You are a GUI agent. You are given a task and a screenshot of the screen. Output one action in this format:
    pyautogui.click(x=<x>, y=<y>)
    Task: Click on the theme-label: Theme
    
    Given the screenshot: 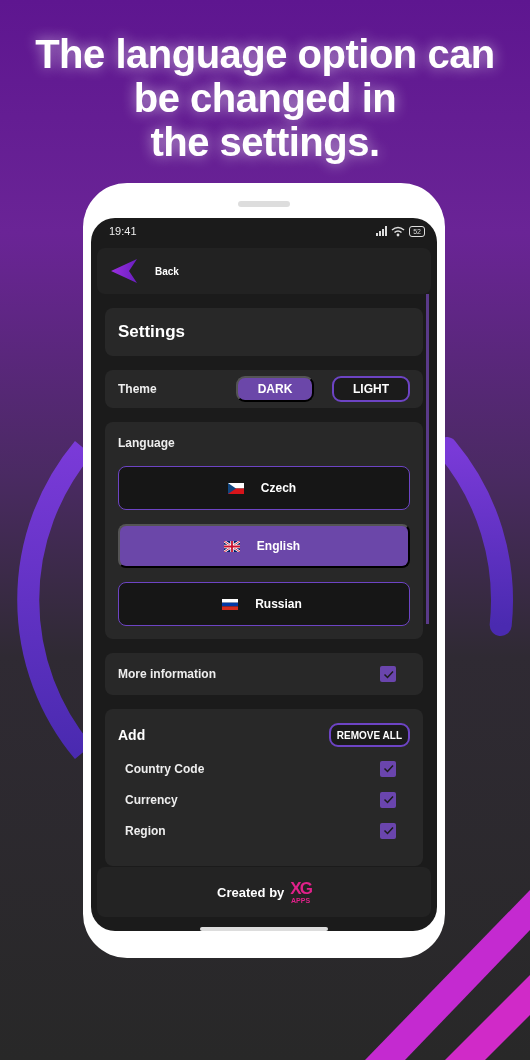 What is the action you would take?
    pyautogui.click(x=138, y=389)
    